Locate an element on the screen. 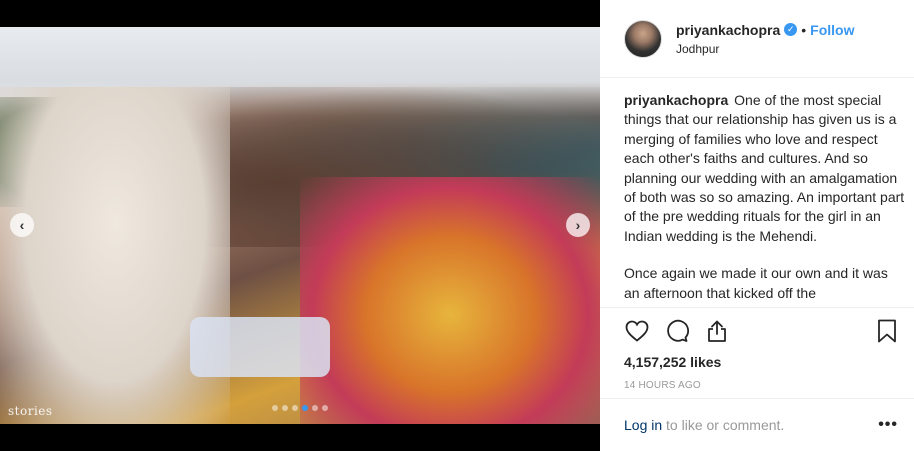  login-link: Log in is located at coordinates (643, 425).